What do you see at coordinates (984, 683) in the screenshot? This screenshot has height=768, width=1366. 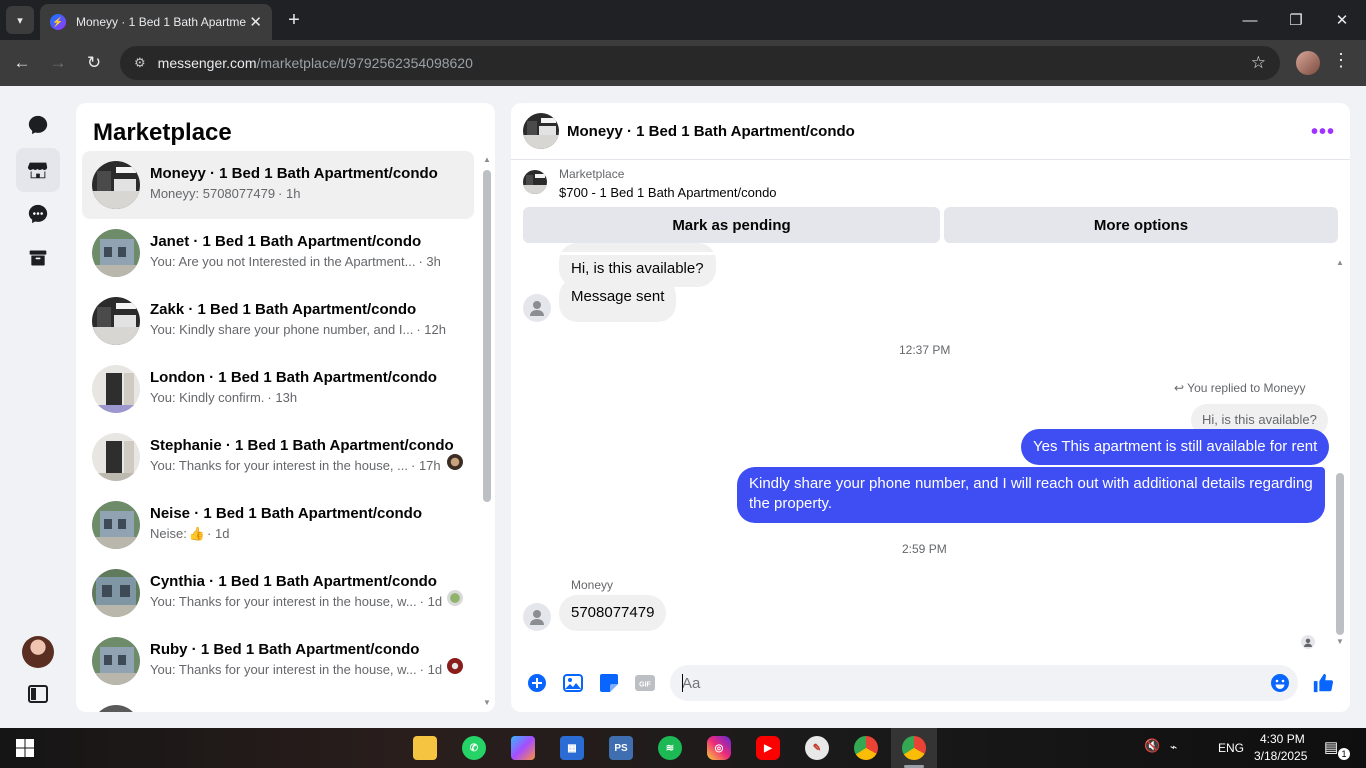 I see `message-input` at bounding box center [984, 683].